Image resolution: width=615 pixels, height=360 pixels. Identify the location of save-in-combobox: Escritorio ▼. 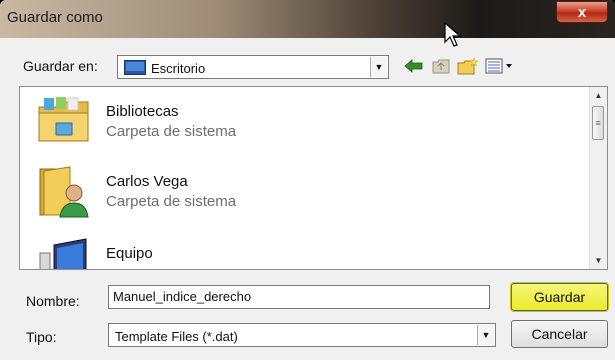
(253, 67).